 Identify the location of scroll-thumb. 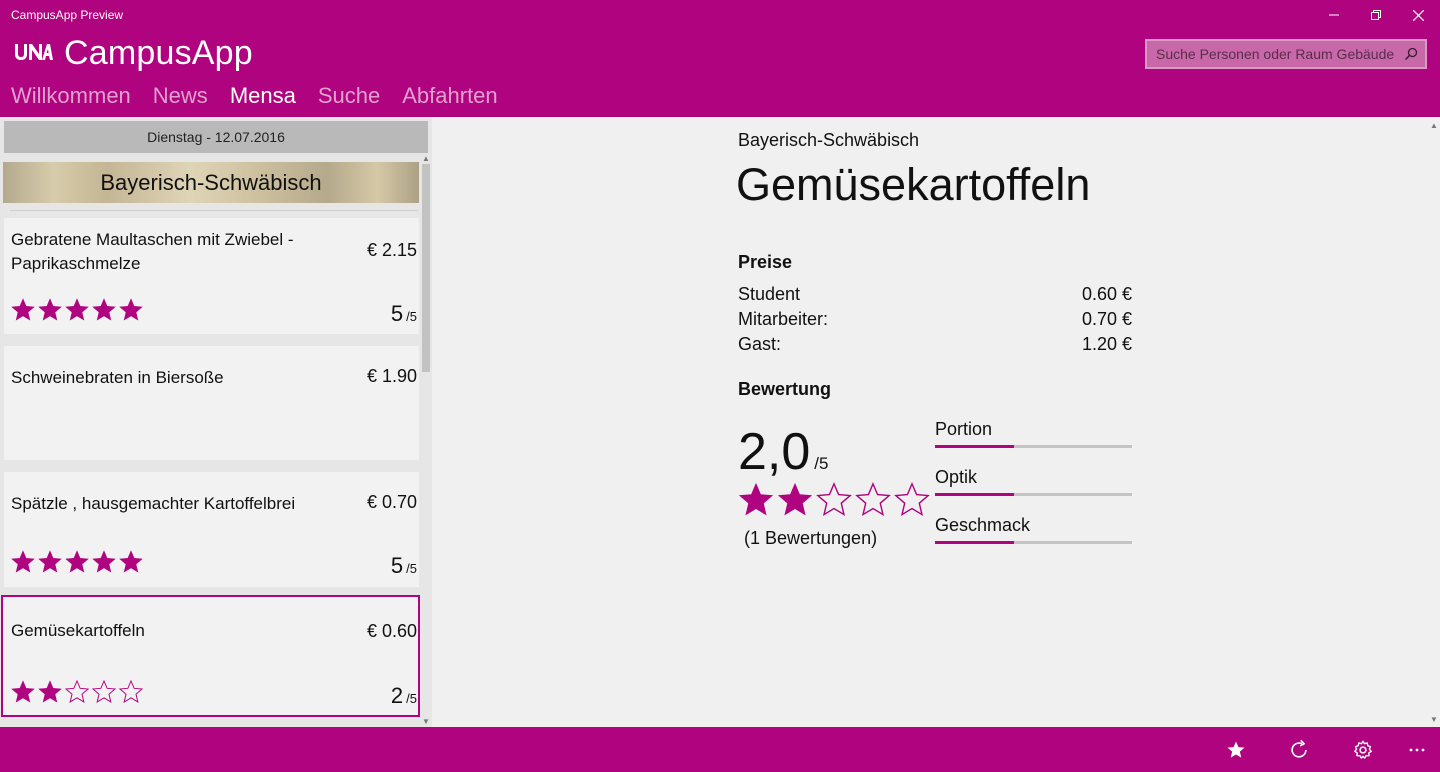
(426, 268).